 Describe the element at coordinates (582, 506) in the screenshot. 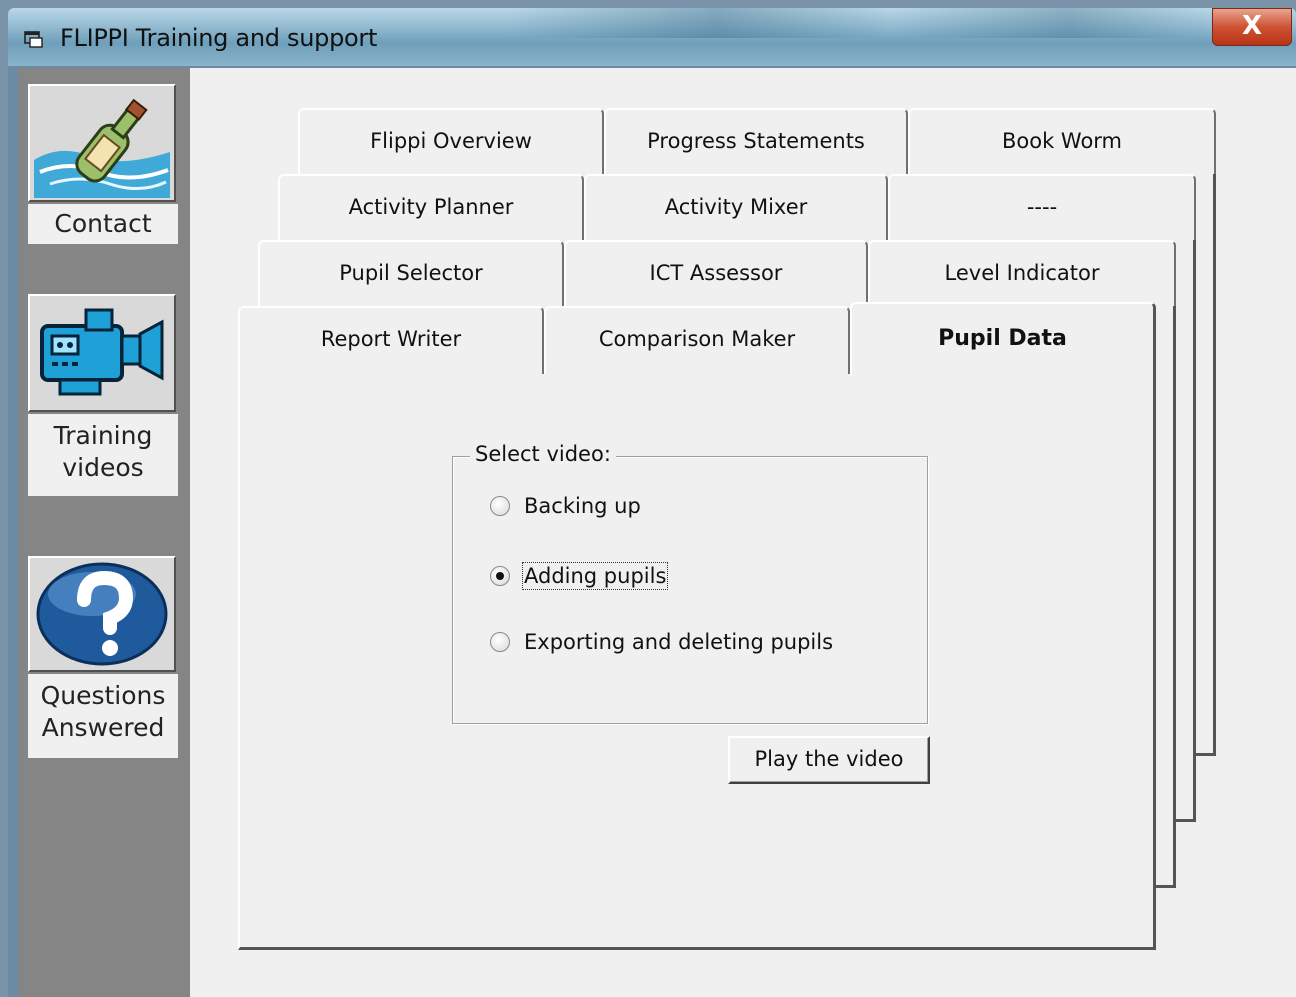

I see `radio-label: Backing up` at that location.